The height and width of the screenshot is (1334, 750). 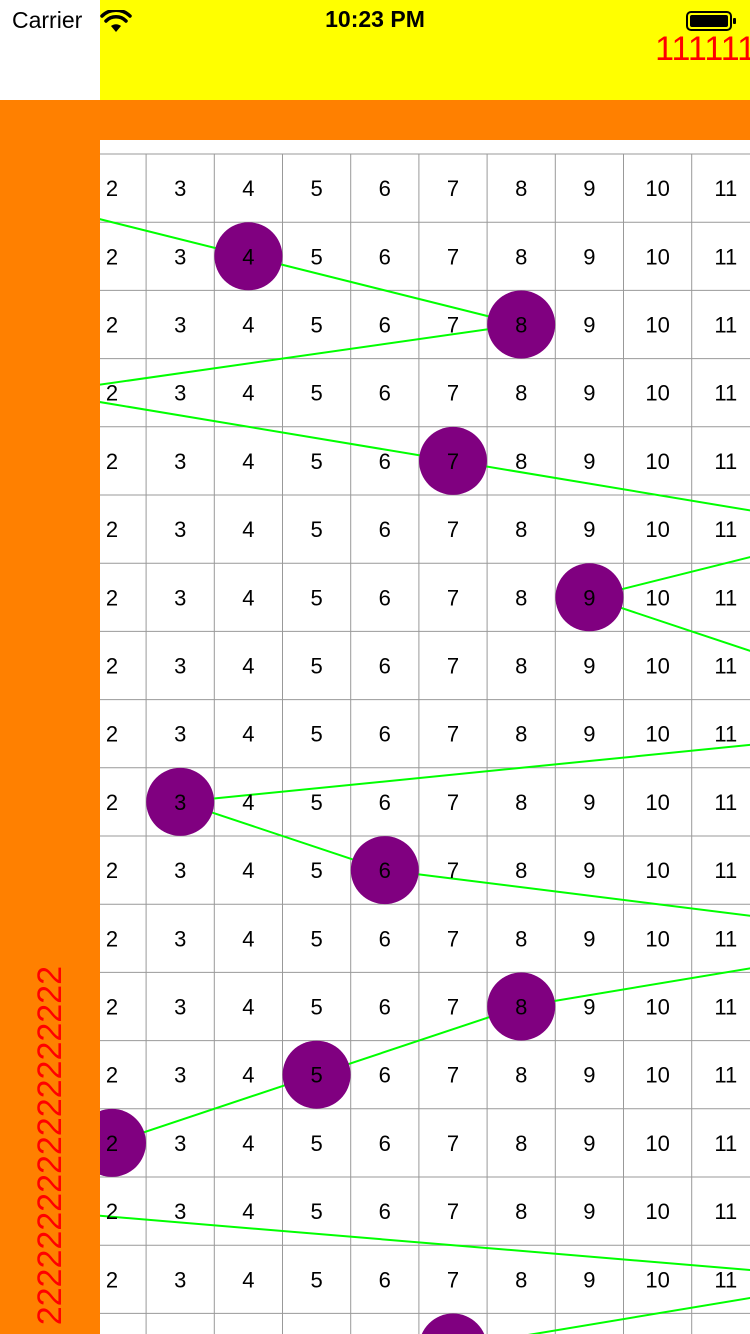 I want to click on number-ball, so click(x=453, y=1323).